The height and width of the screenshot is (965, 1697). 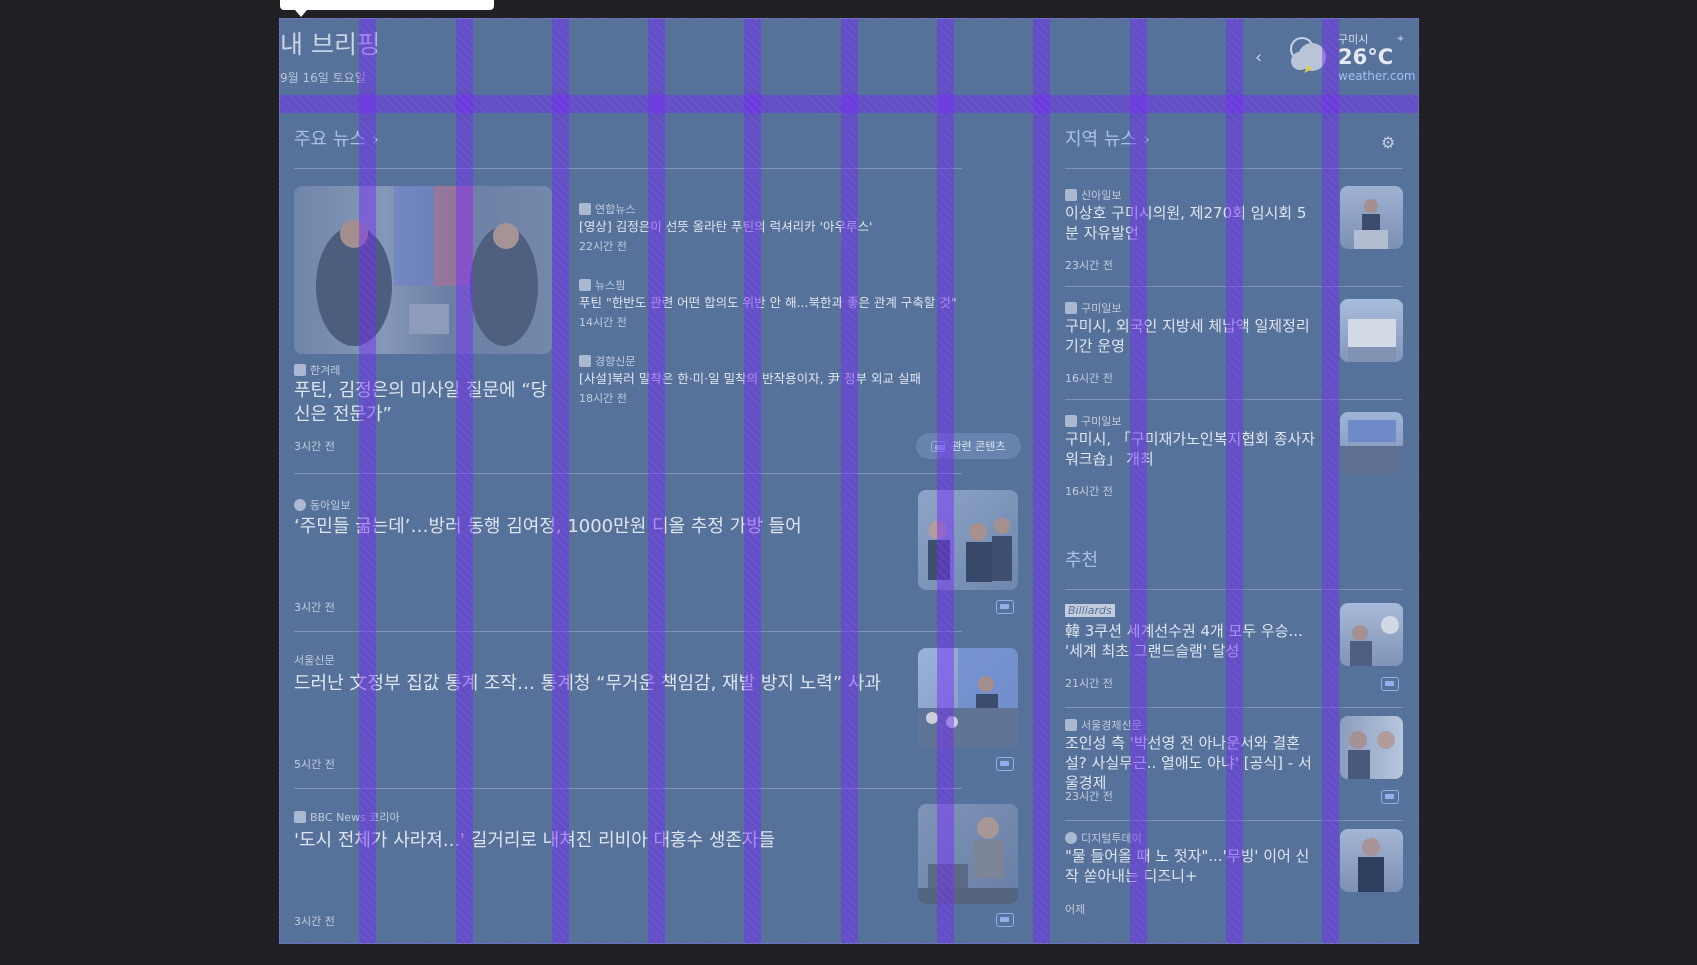 I want to click on story-source-label: BBC News 코리아, so click(x=355, y=817).